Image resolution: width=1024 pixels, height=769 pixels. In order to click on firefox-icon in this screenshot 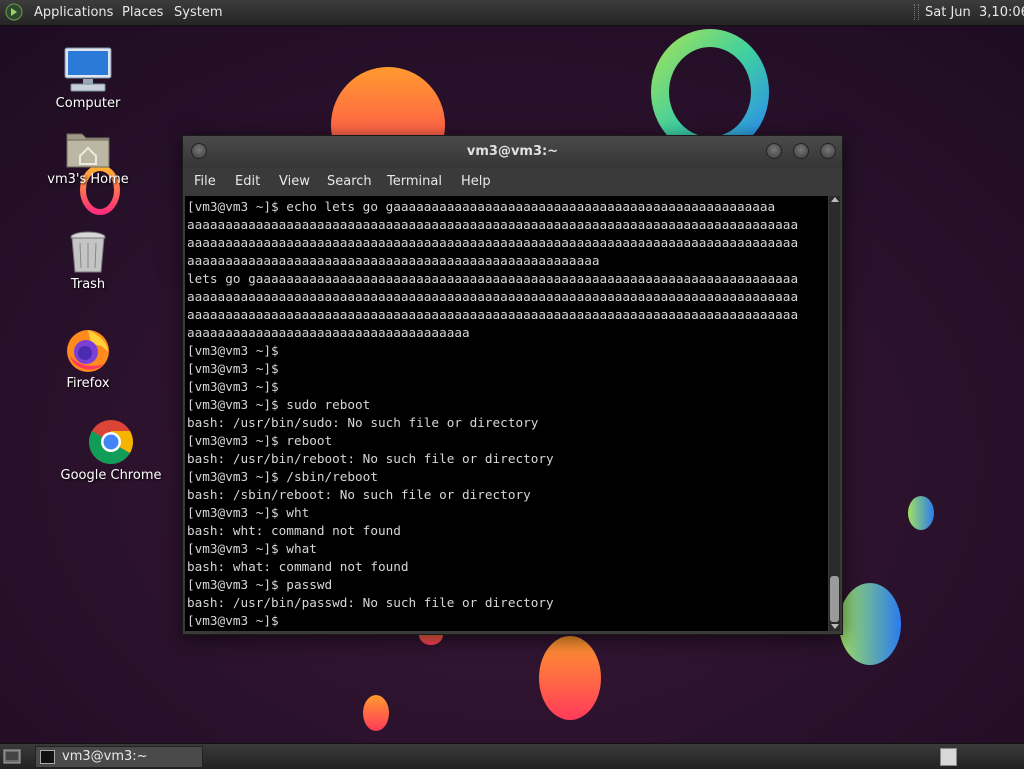, I will do `click(88, 351)`.